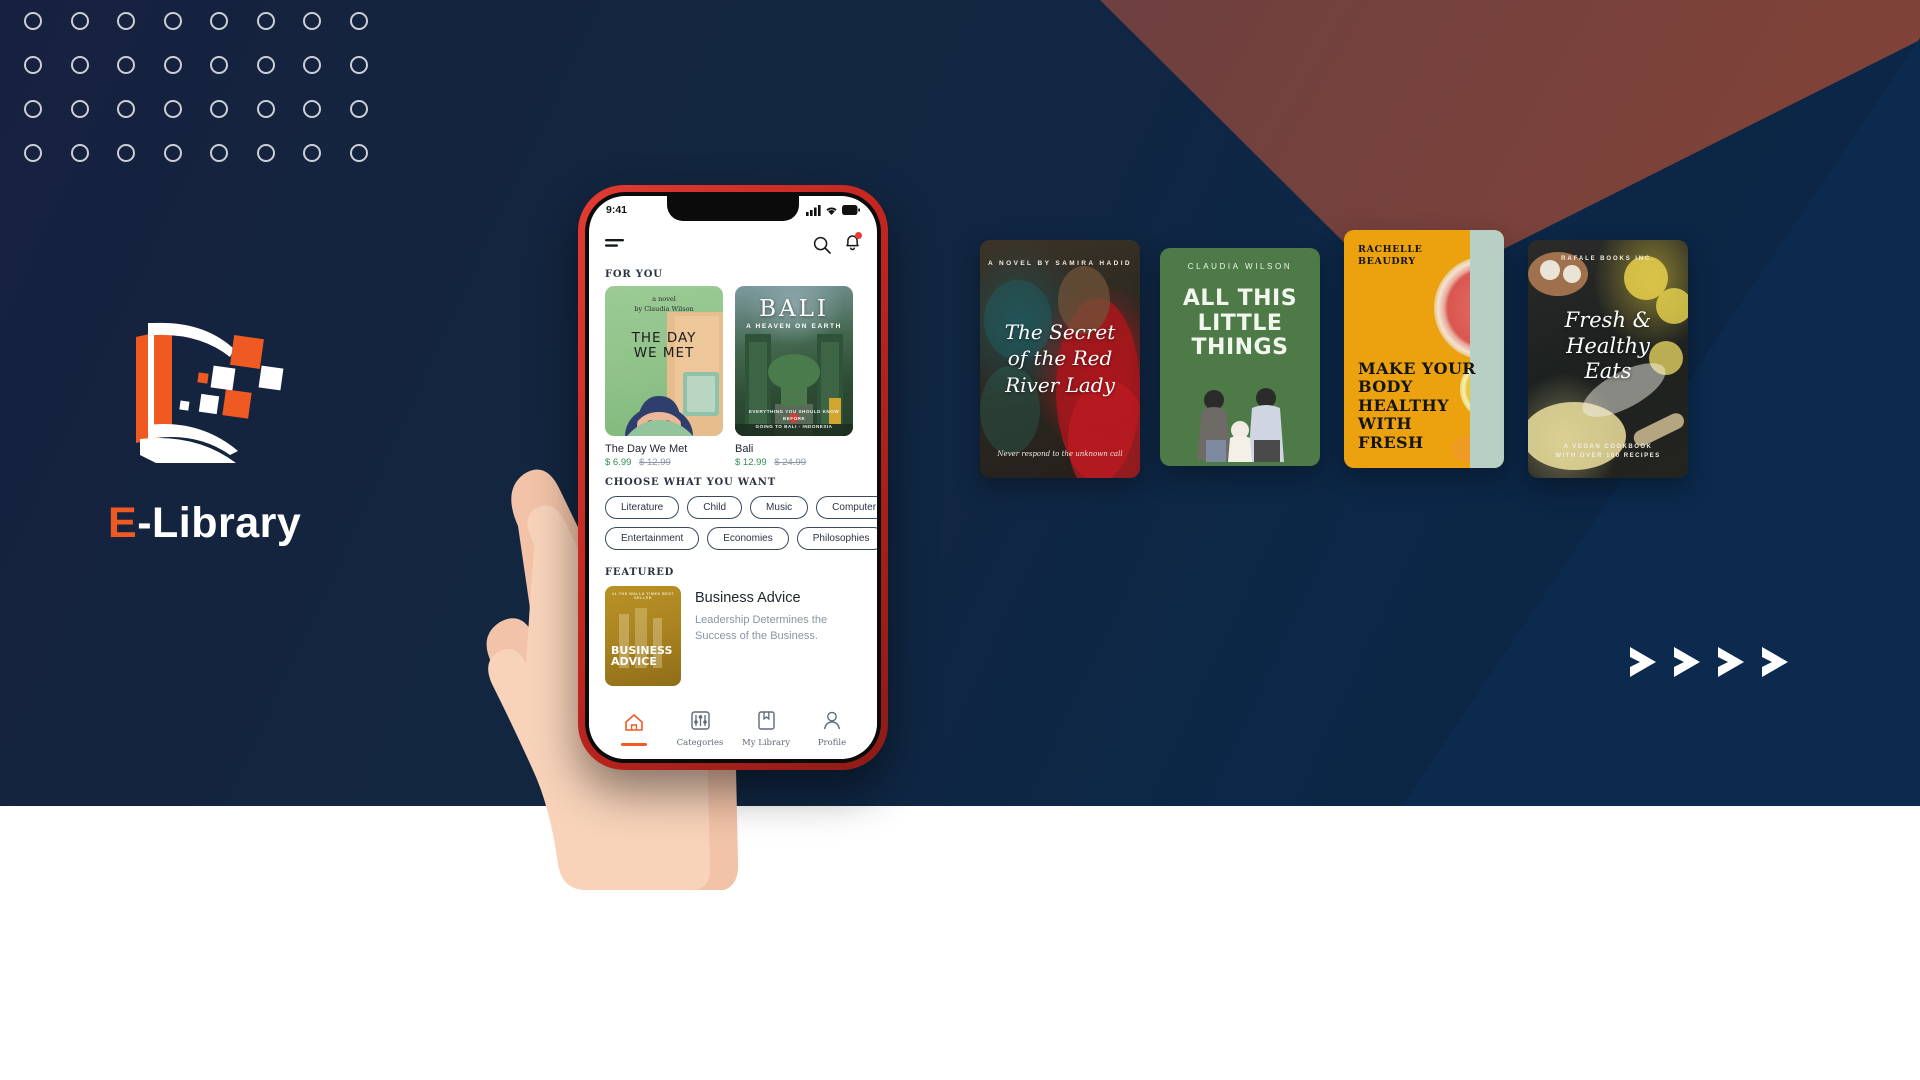 The image size is (1920, 1080). I want to click on hamburger-menu-icon, so click(614, 244).